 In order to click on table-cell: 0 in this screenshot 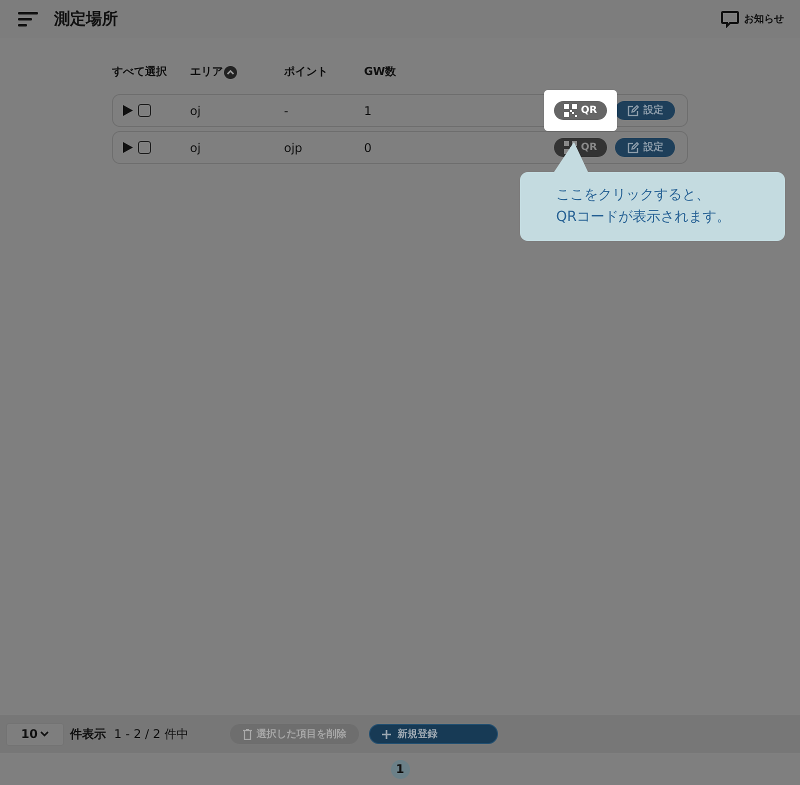, I will do `click(368, 147)`.